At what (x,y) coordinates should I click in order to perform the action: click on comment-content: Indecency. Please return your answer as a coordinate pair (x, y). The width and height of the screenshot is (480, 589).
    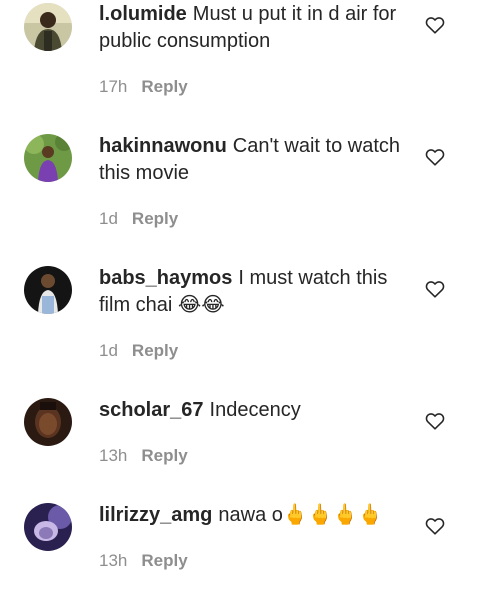
    Looking at the image, I should click on (255, 410).